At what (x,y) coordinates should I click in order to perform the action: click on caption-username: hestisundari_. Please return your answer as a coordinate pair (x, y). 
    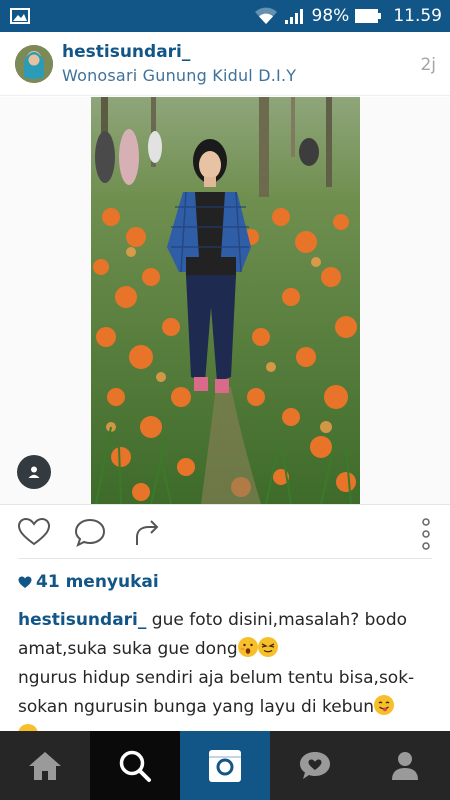
    Looking at the image, I should click on (82, 620).